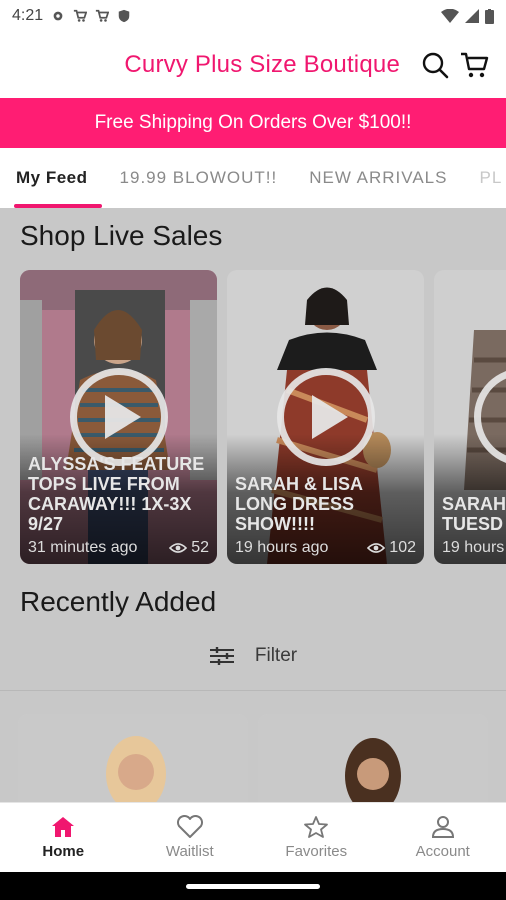 Image resolution: width=506 pixels, height=900 pixels. I want to click on home-icon, so click(63, 827).